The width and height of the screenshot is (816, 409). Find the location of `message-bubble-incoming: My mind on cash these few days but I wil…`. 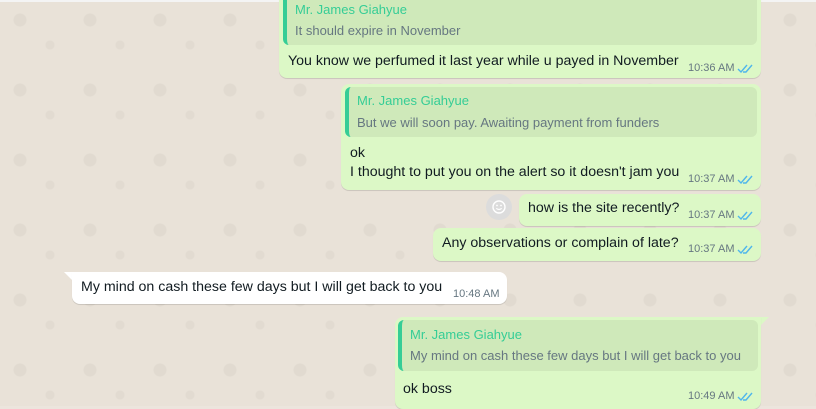

message-bubble-incoming: My mind on cash these few days but I wil… is located at coordinates (289, 288).